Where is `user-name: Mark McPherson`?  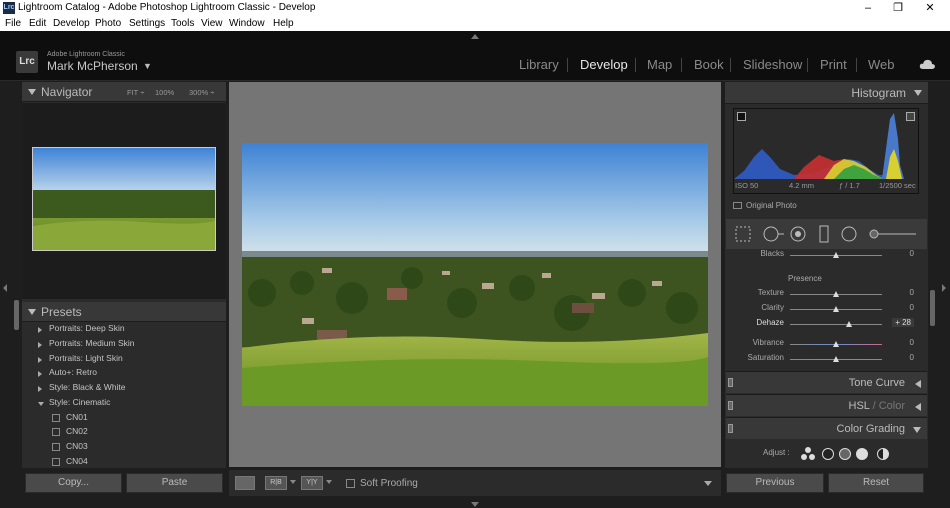 user-name: Mark McPherson is located at coordinates (92, 66).